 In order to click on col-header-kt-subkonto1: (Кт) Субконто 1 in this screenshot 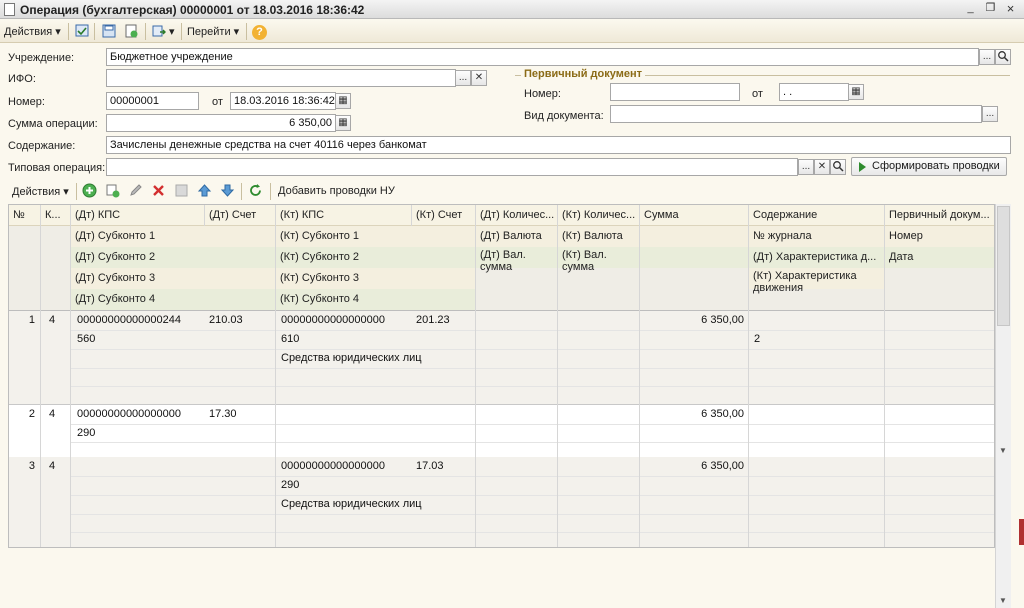, I will do `click(376, 236)`.